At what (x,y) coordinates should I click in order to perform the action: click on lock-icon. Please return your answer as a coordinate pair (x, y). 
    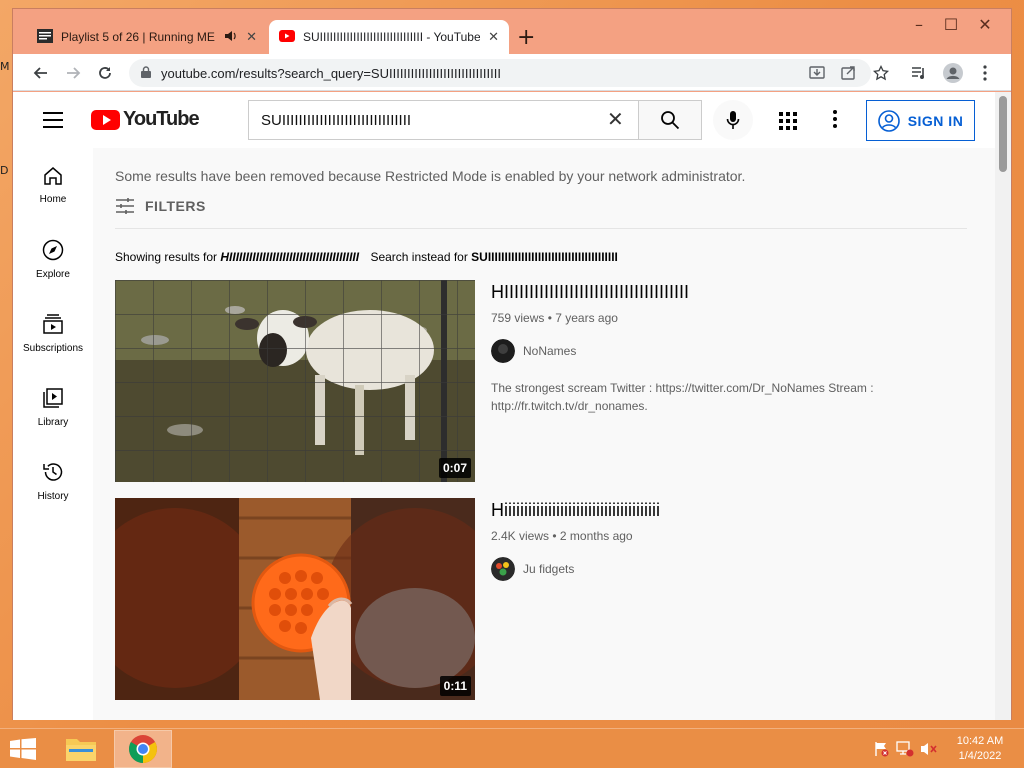
    Looking at the image, I should click on (146, 73).